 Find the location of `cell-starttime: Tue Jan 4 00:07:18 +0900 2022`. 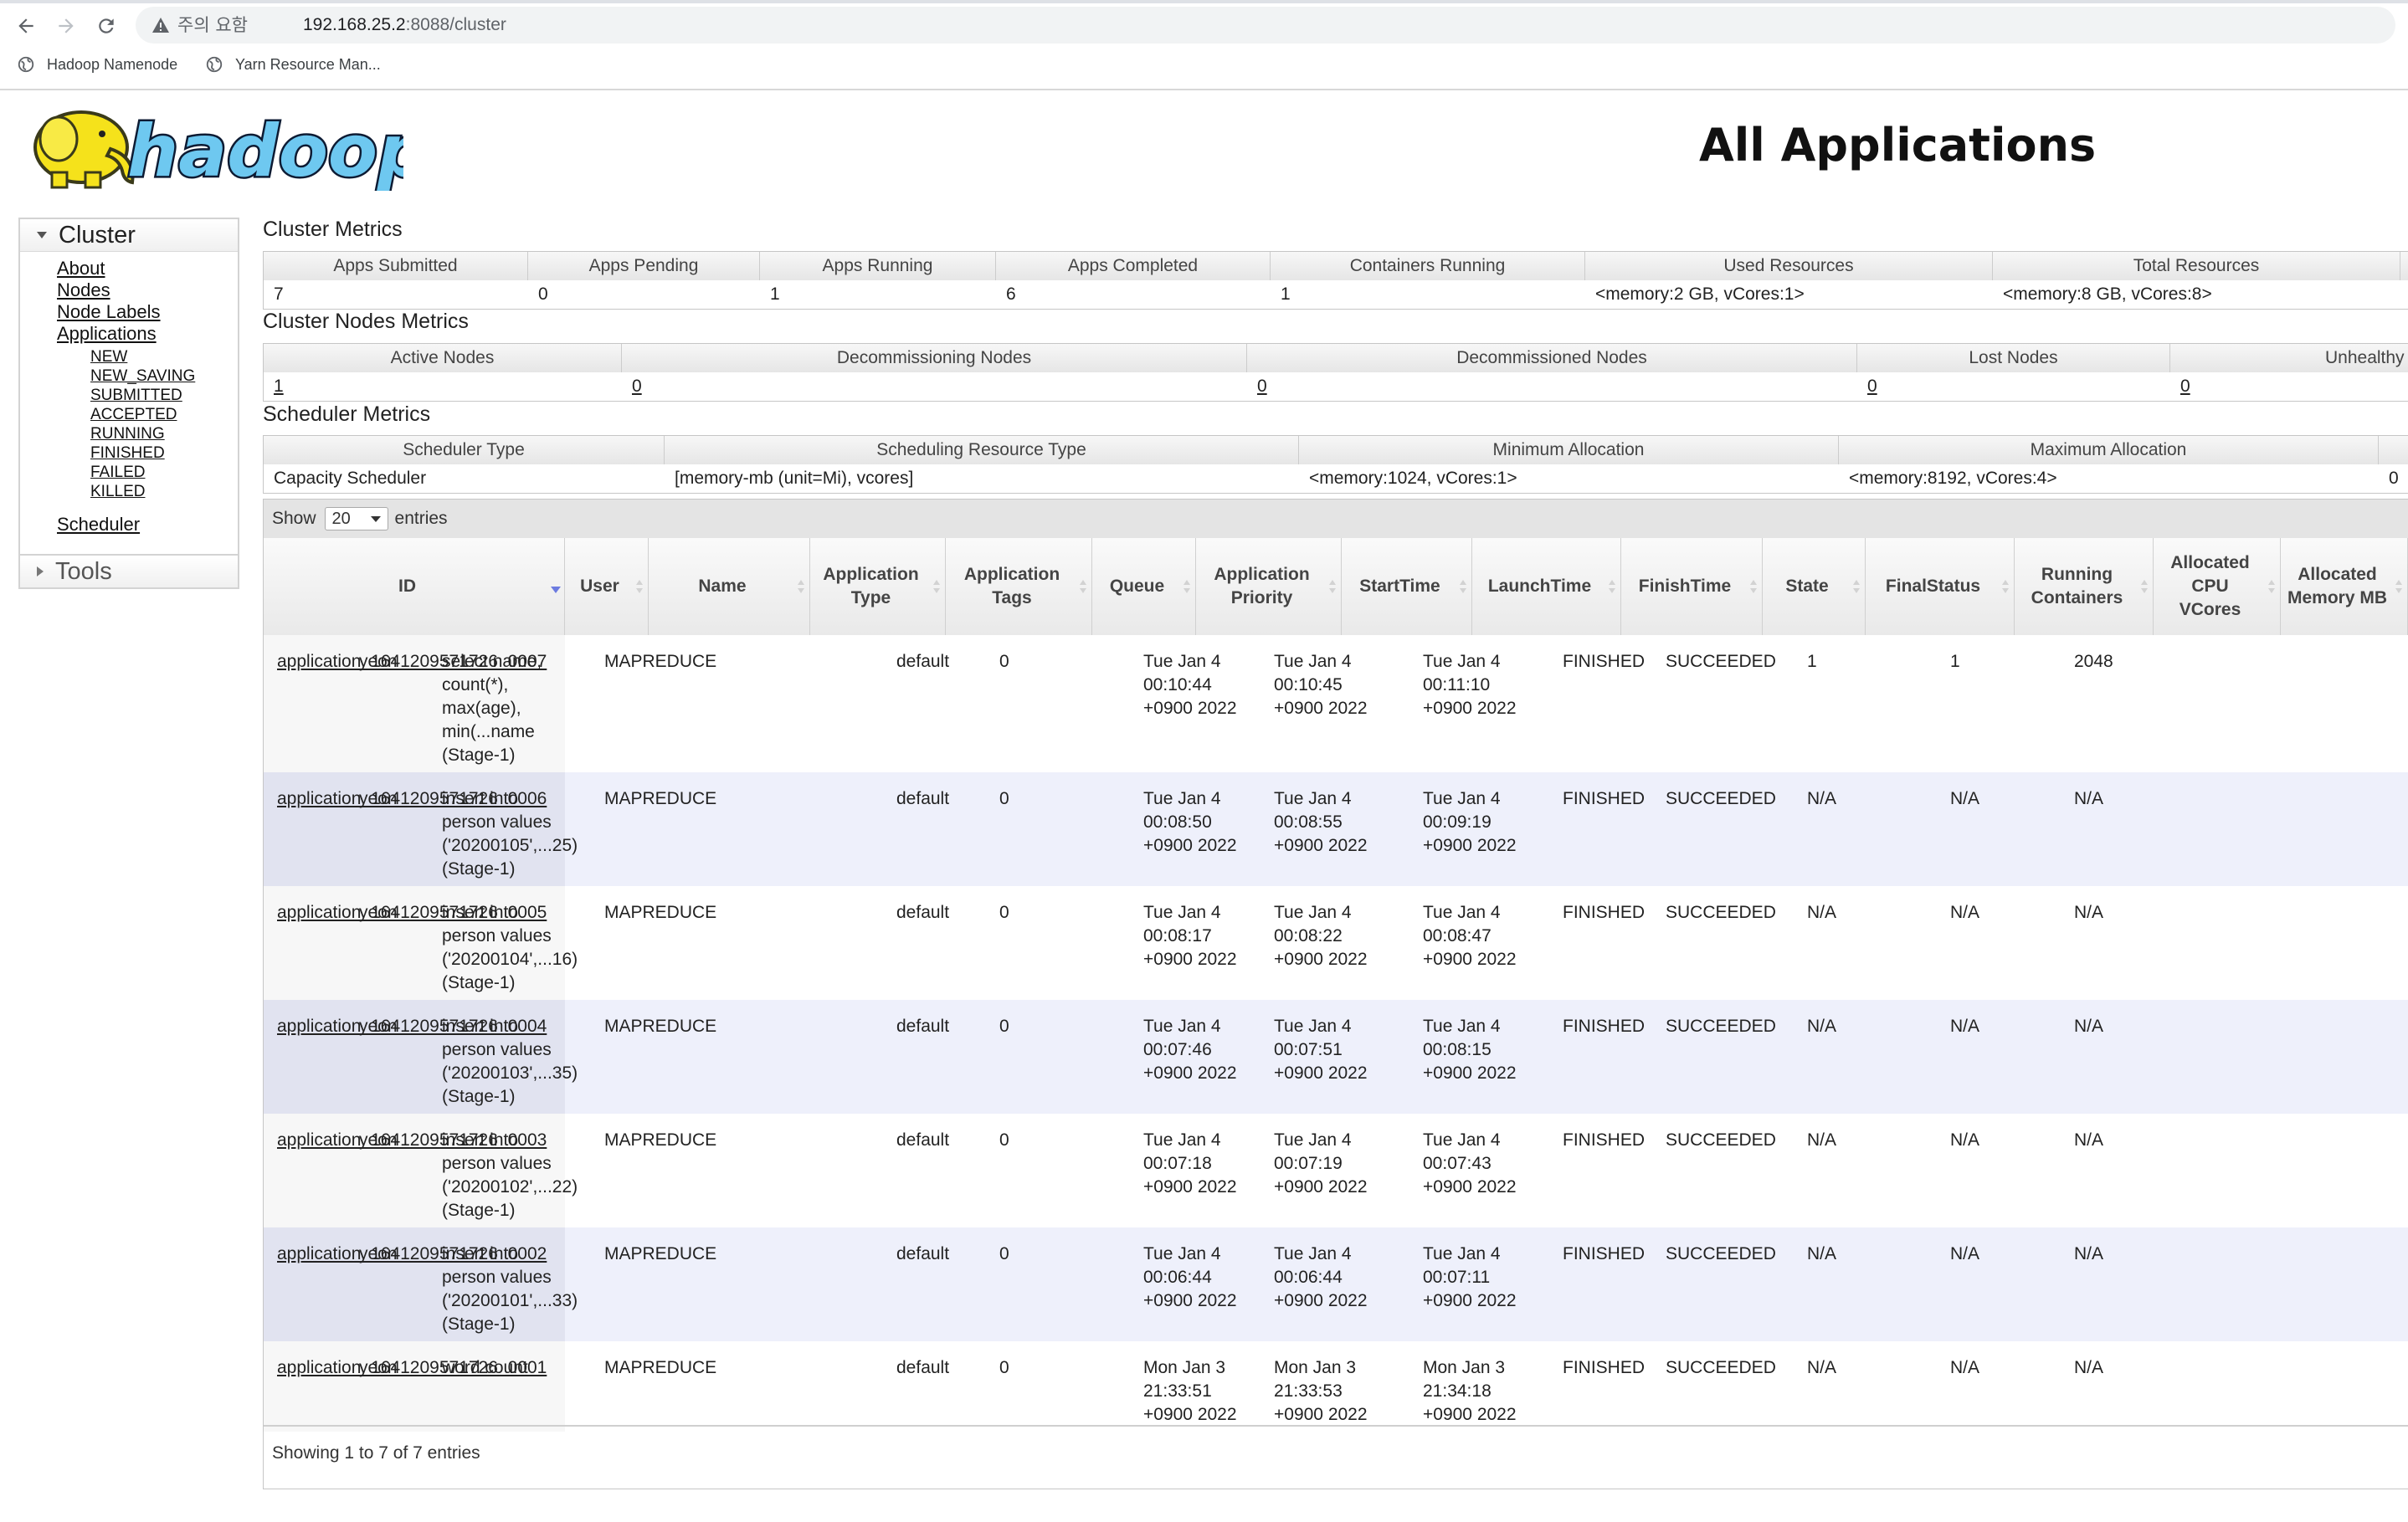

cell-starttime: Tue Jan 4 00:07:18 +0900 2022 is located at coordinates (1190, 1163).